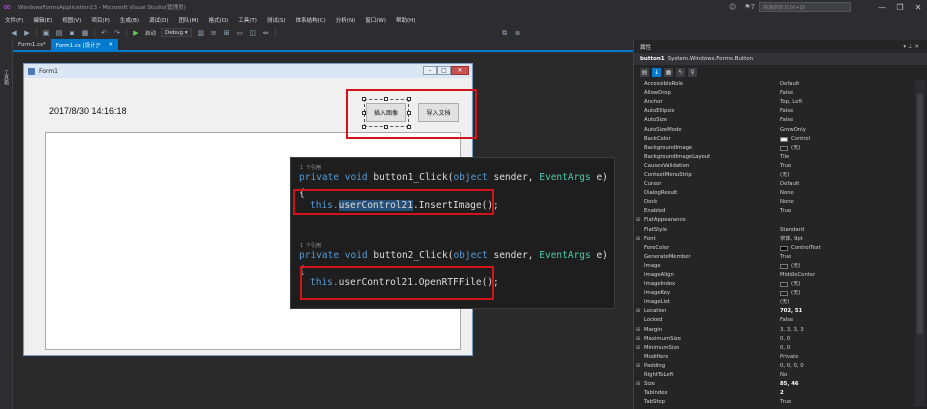 The height and width of the screenshot is (409, 927). Describe the element at coordinates (150, 33) in the screenshot. I see `start-button: 启动` at that location.